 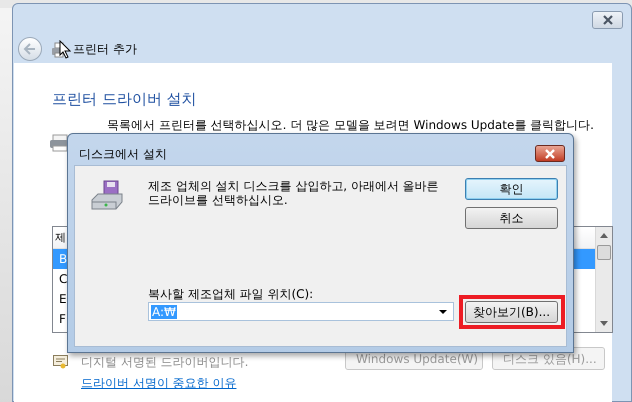 I want to click on dialog-message: 제조 업체의 설치 디스크를 삽입하고, 아래에서 올바른 드라이브를 선택하십시오., so click(x=294, y=193).